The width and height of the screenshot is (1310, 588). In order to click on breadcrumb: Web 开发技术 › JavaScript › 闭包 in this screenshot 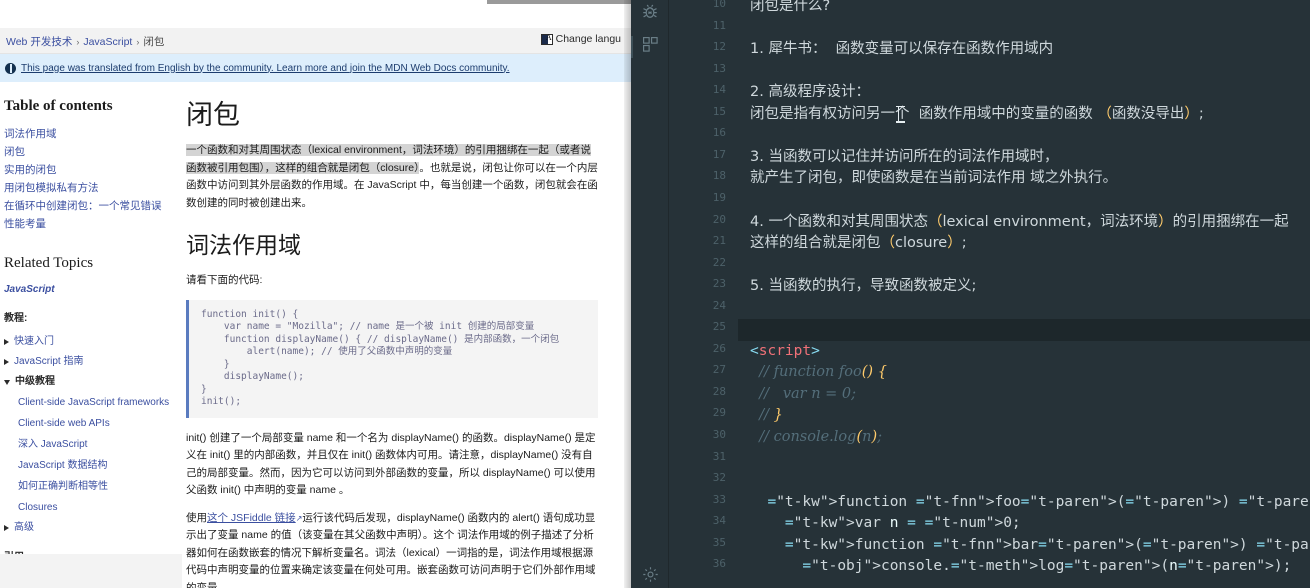, I will do `click(85, 41)`.